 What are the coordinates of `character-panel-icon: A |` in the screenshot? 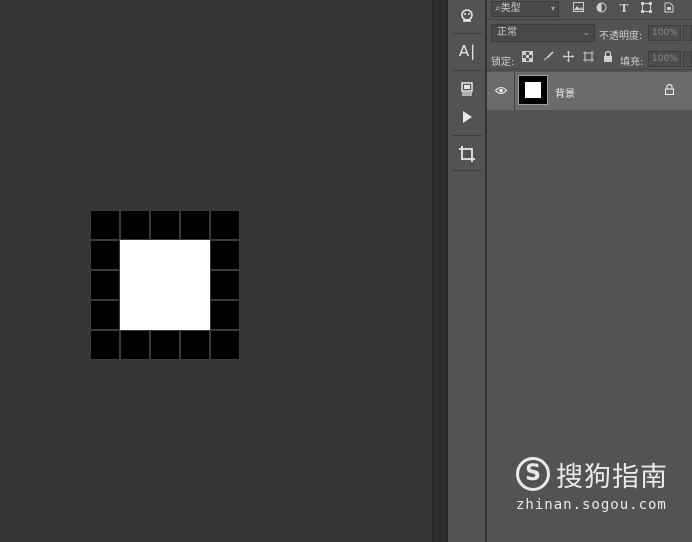 It's located at (467, 51).